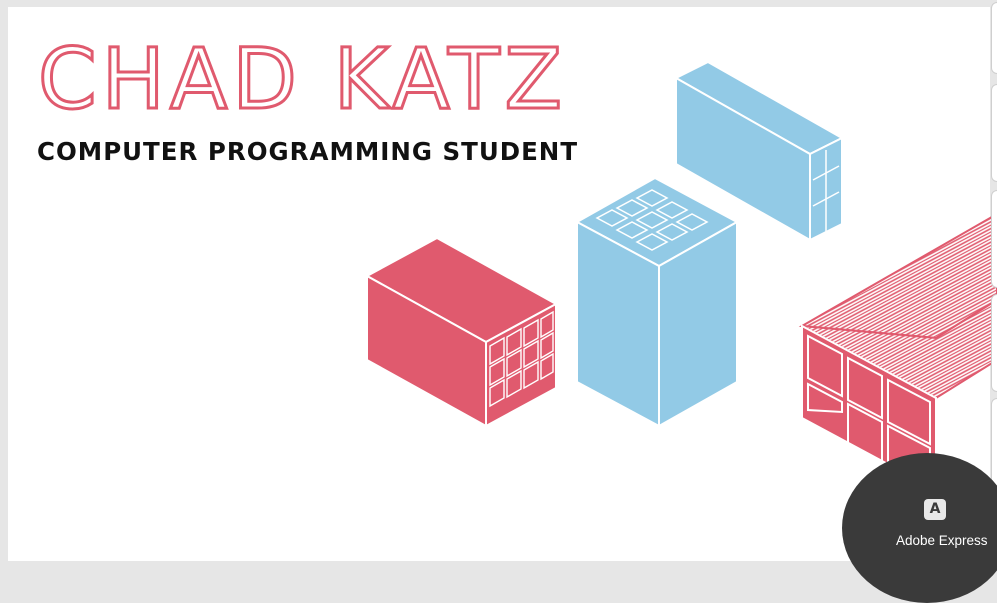  Describe the element at coordinates (919, 528) in the screenshot. I see `adobe-express-badge` at that location.